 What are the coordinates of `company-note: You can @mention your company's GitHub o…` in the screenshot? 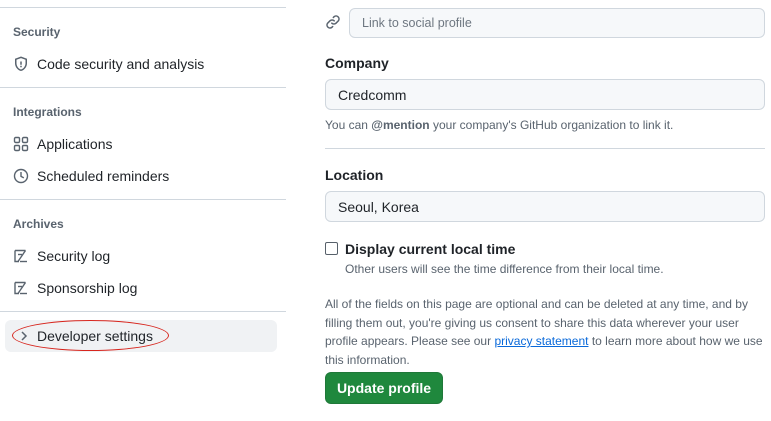 It's located at (499, 125).